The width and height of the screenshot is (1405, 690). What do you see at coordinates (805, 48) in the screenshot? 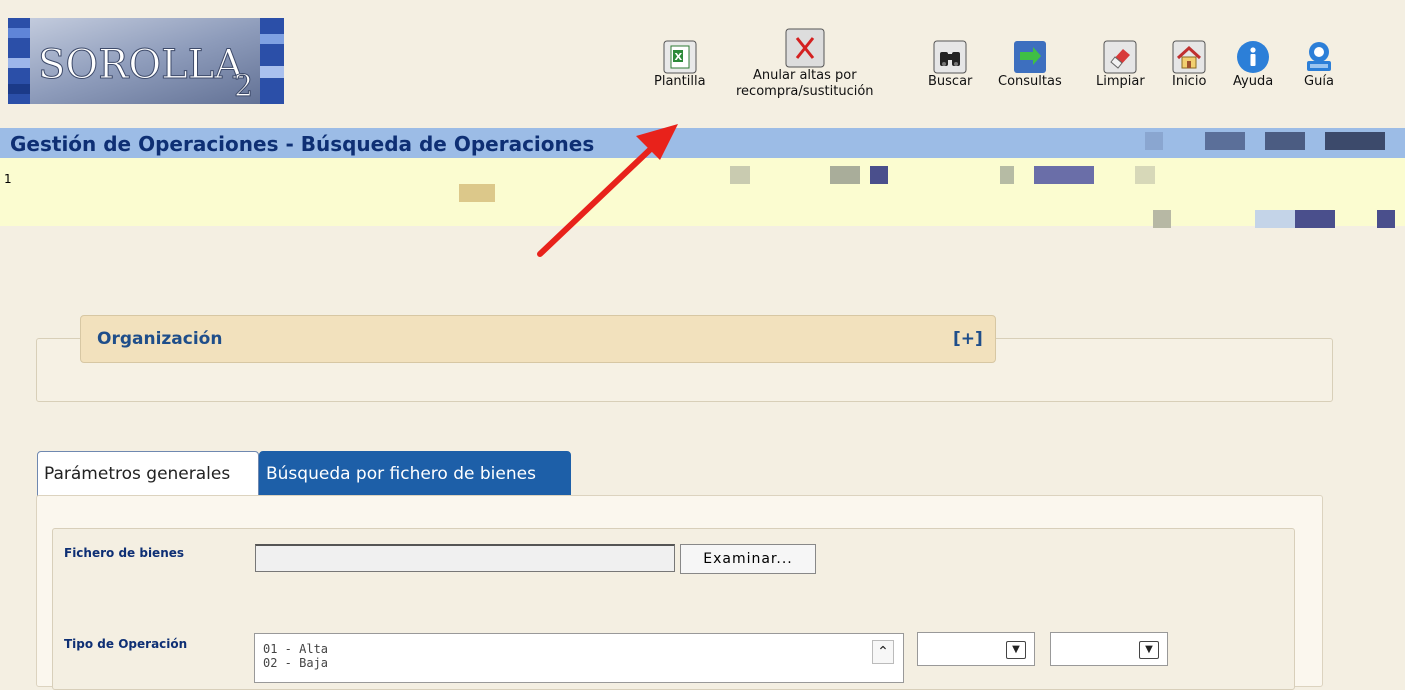
I see `cancel-x-icon` at bounding box center [805, 48].